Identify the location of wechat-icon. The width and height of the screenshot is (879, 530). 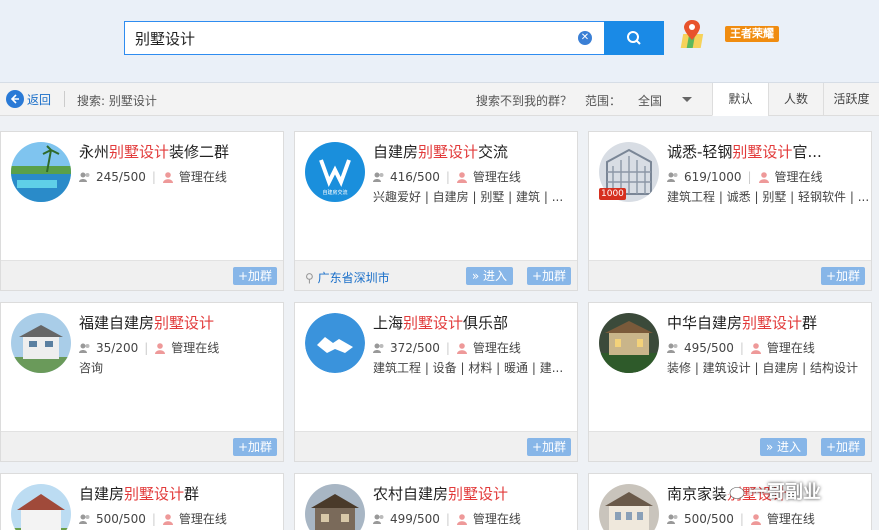
(734, 491).